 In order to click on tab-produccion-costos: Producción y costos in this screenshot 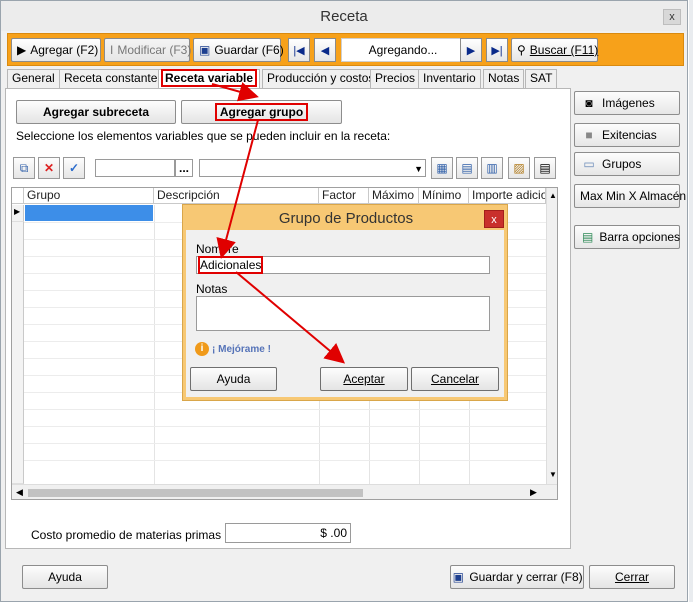, I will do `click(321, 78)`.